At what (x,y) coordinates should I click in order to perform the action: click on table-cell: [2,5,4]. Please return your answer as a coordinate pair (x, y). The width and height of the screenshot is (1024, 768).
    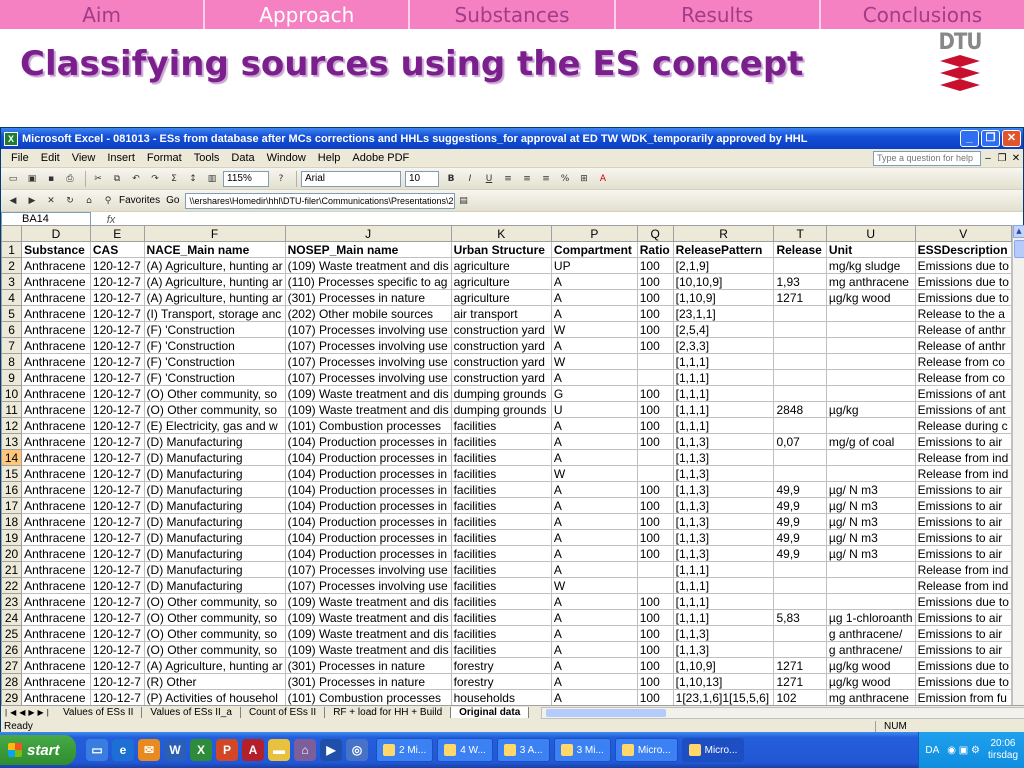
    Looking at the image, I should click on (723, 329).